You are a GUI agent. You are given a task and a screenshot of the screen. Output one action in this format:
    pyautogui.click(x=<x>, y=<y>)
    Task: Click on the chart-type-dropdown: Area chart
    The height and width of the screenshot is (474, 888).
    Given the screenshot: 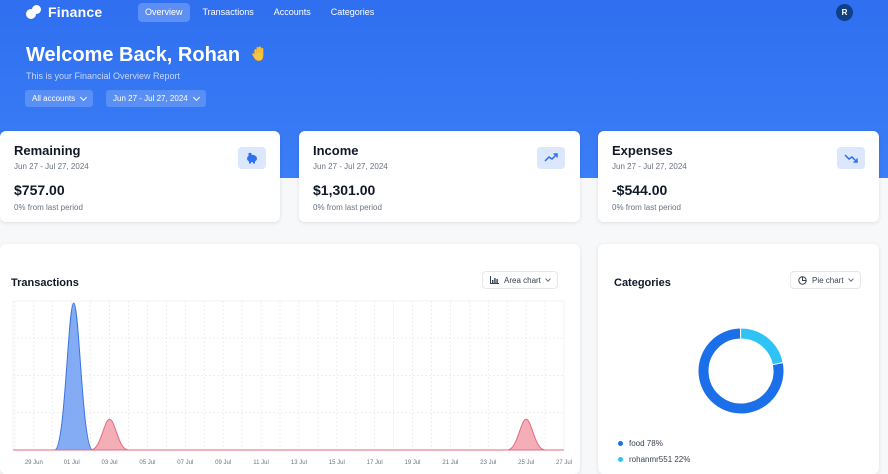 What is the action you would take?
    pyautogui.click(x=520, y=280)
    